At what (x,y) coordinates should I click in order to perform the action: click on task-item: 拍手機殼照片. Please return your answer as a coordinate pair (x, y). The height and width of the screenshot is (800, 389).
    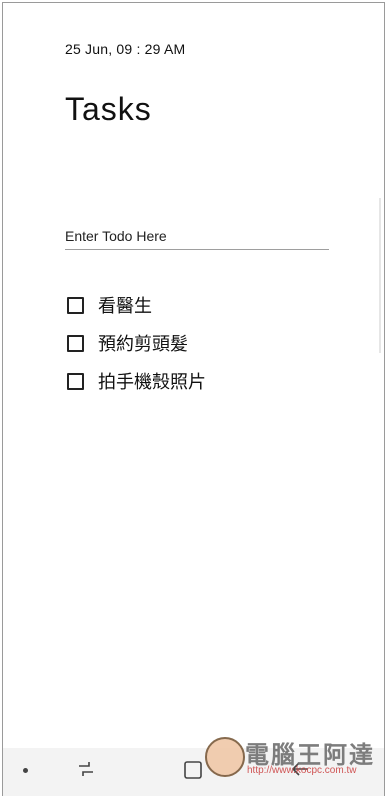
    Looking at the image, I should click on (136, 381).